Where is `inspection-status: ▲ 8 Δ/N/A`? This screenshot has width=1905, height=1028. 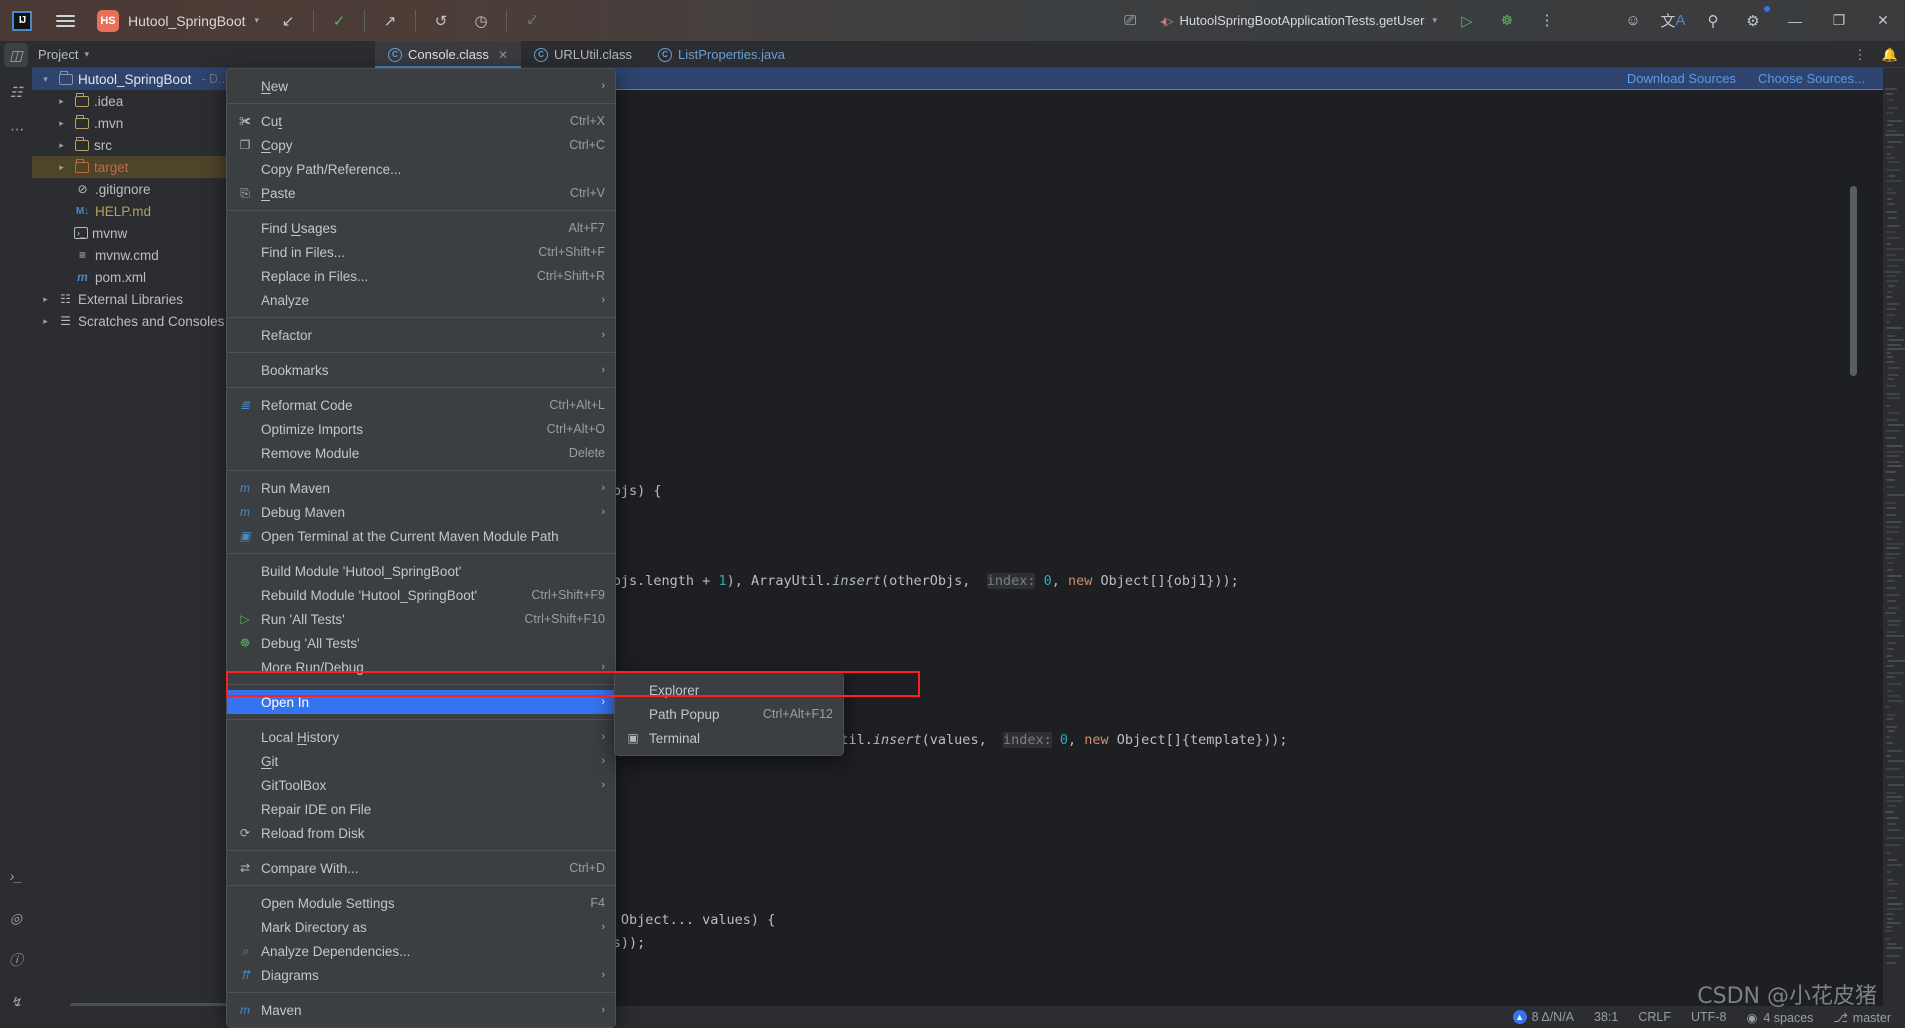
inspection-status: ▲ 8 Δ/N/A is located at coordinates (1543, 1017).